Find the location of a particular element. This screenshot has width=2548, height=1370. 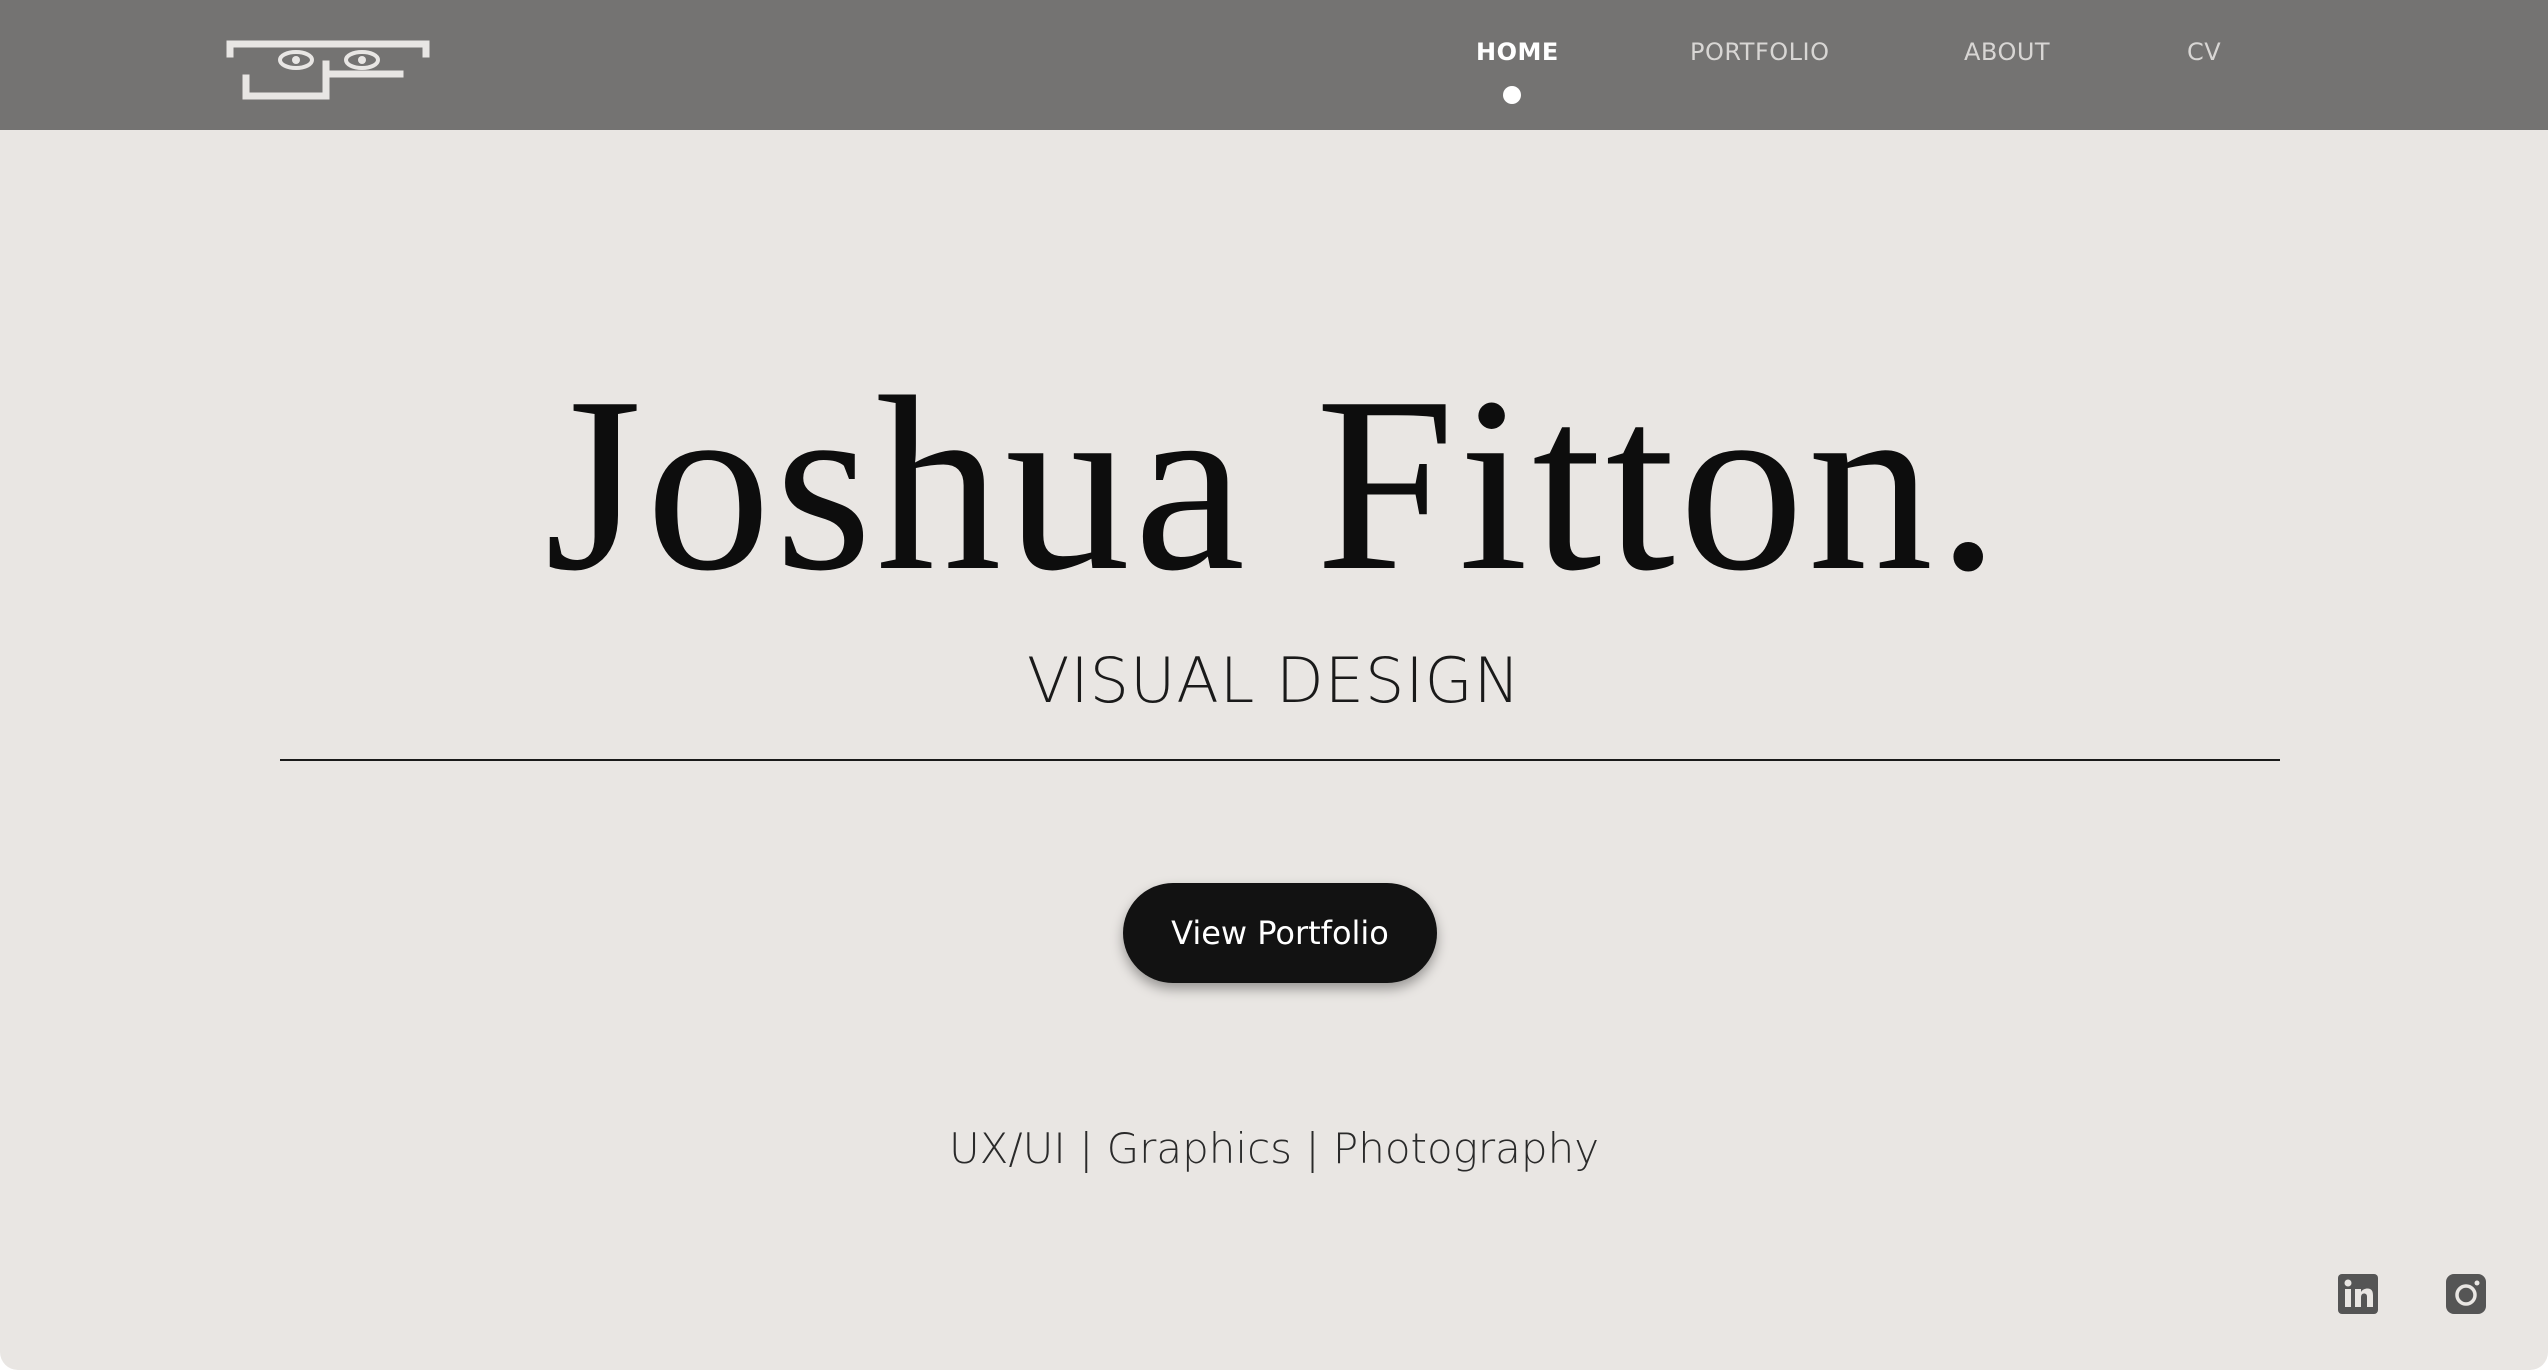

hero-subtitle: VISUAL DESIGN is located at coordinates (1274, 680).